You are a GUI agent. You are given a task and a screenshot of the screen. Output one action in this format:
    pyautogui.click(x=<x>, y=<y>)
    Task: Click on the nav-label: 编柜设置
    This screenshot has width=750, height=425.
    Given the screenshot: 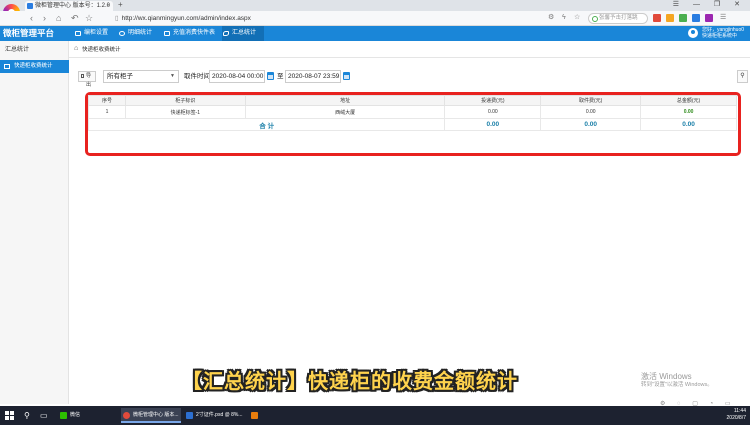 What is the action you would take?
    pyautogui.click(x=96, y=33)
    